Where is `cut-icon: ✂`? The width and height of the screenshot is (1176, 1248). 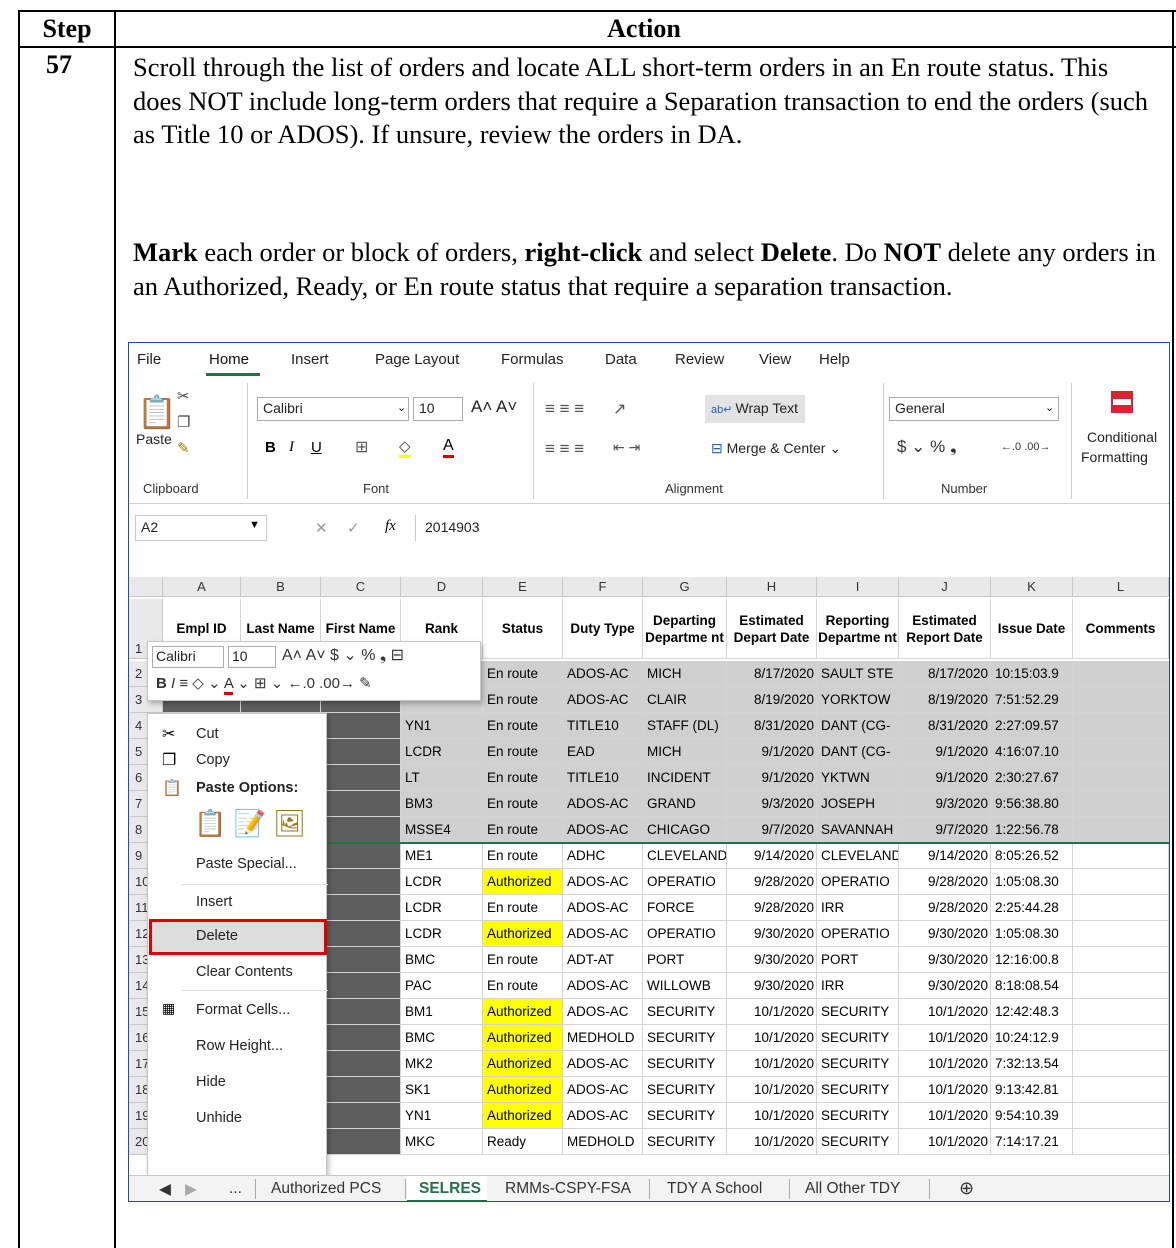
cut-icon: ✂ is located at coordinates (183, 396).